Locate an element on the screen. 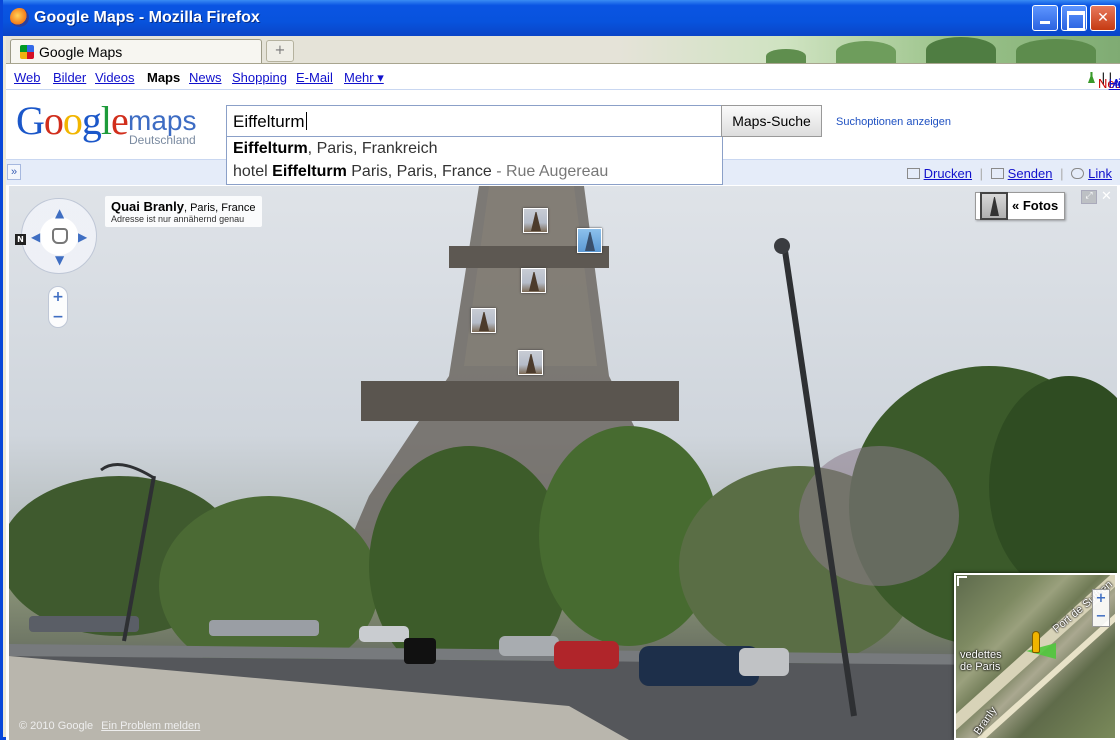 This screenshot has width=1120, height=740. link-link: Link is located at coordinates (1100, 173).